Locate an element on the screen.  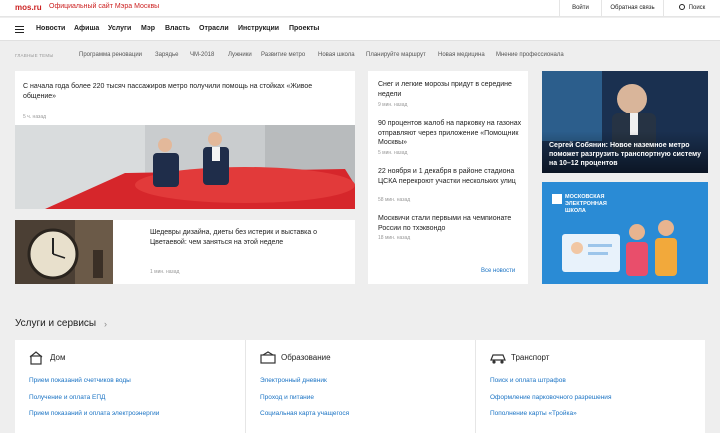
service-link: Получение и оплата ЕПД is located at coordinates (67, 397).